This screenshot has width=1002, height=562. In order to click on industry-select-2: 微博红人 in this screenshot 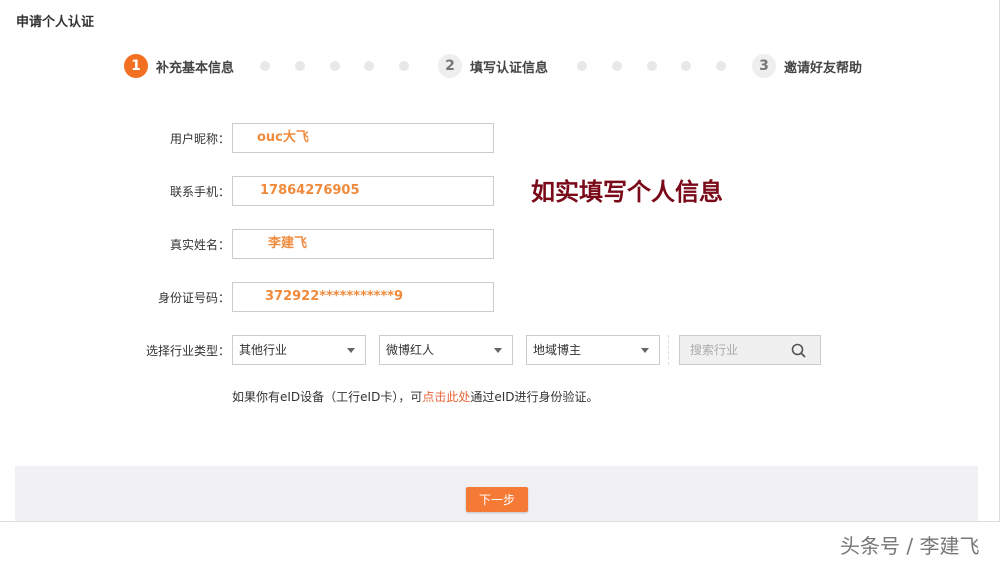, I will do `click(446, 350)`.